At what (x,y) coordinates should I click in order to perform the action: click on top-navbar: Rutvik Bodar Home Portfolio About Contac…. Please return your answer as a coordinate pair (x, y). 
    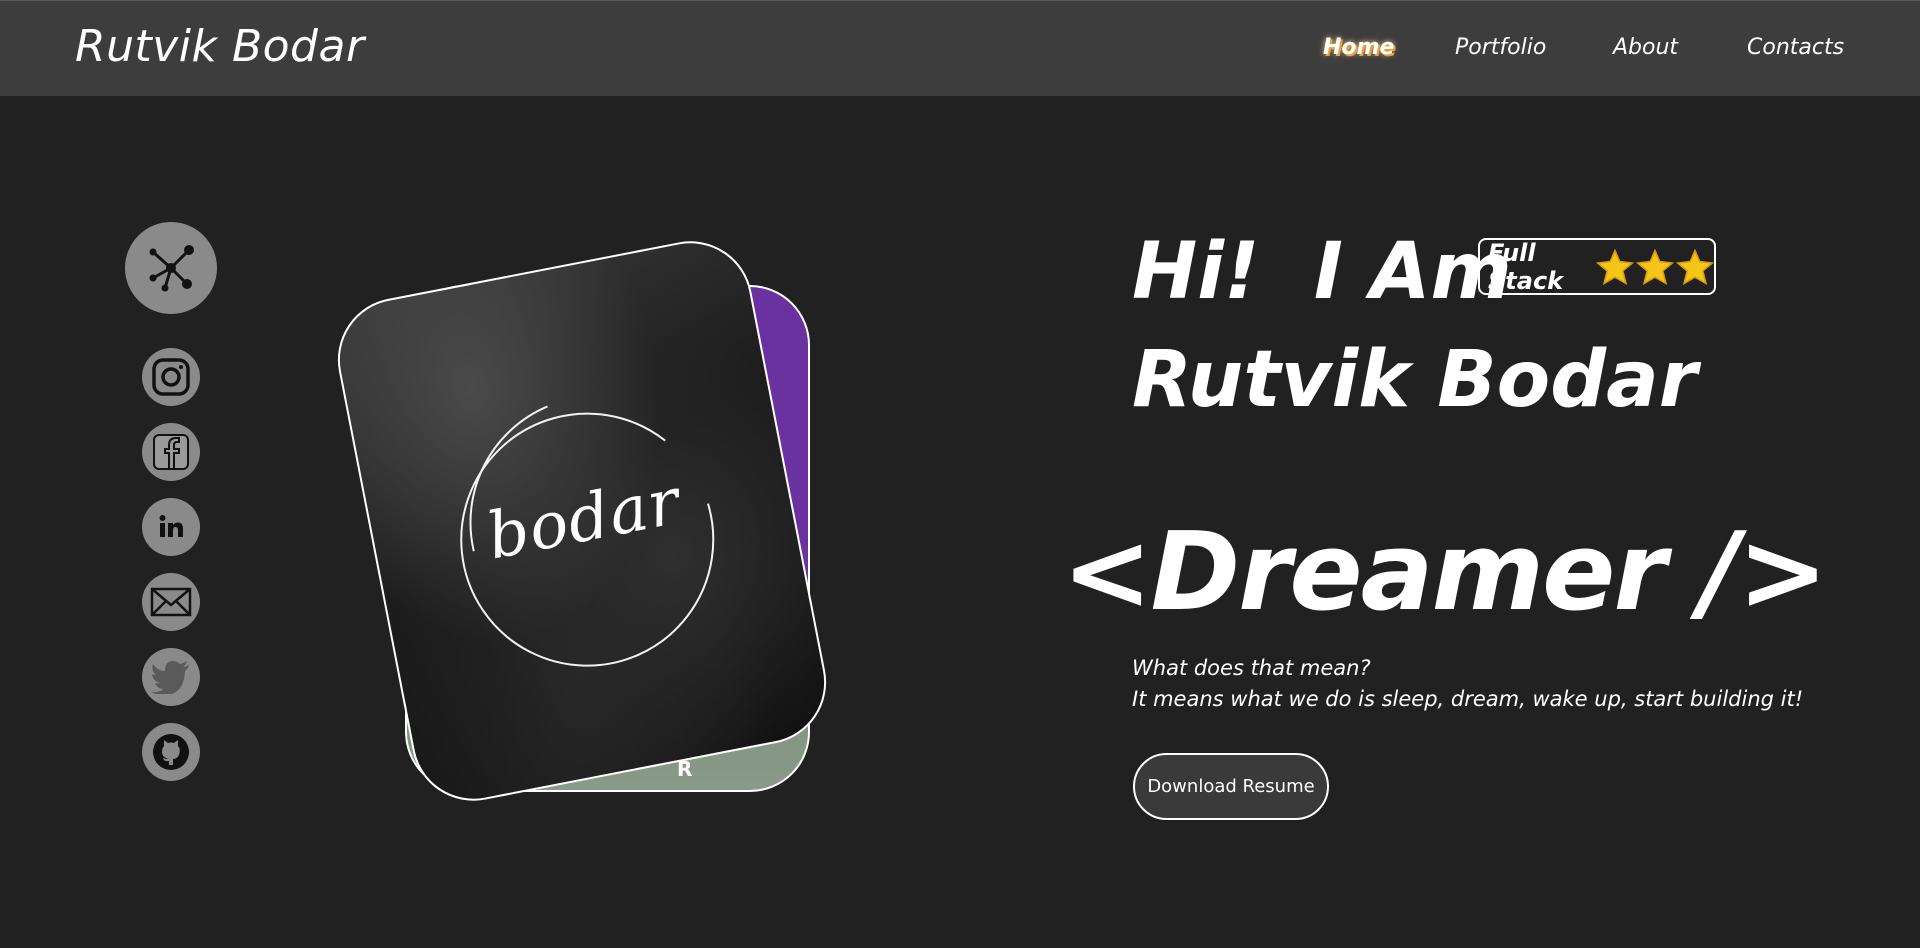
    Looking at the image, I should click on (960, 48).